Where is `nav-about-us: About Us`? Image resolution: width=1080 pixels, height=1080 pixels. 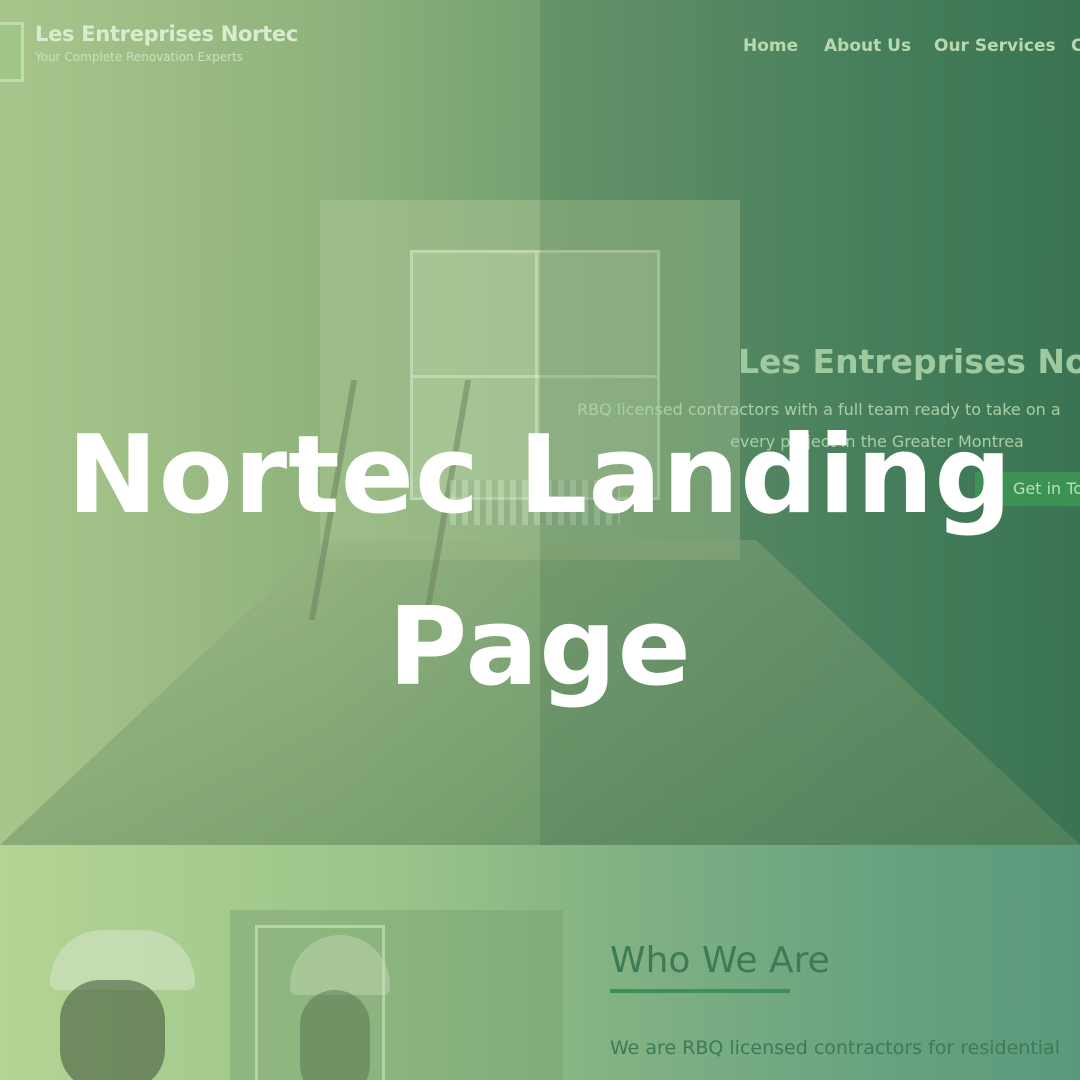
nav-about-us: About Us is located at coordinates (867, 46).